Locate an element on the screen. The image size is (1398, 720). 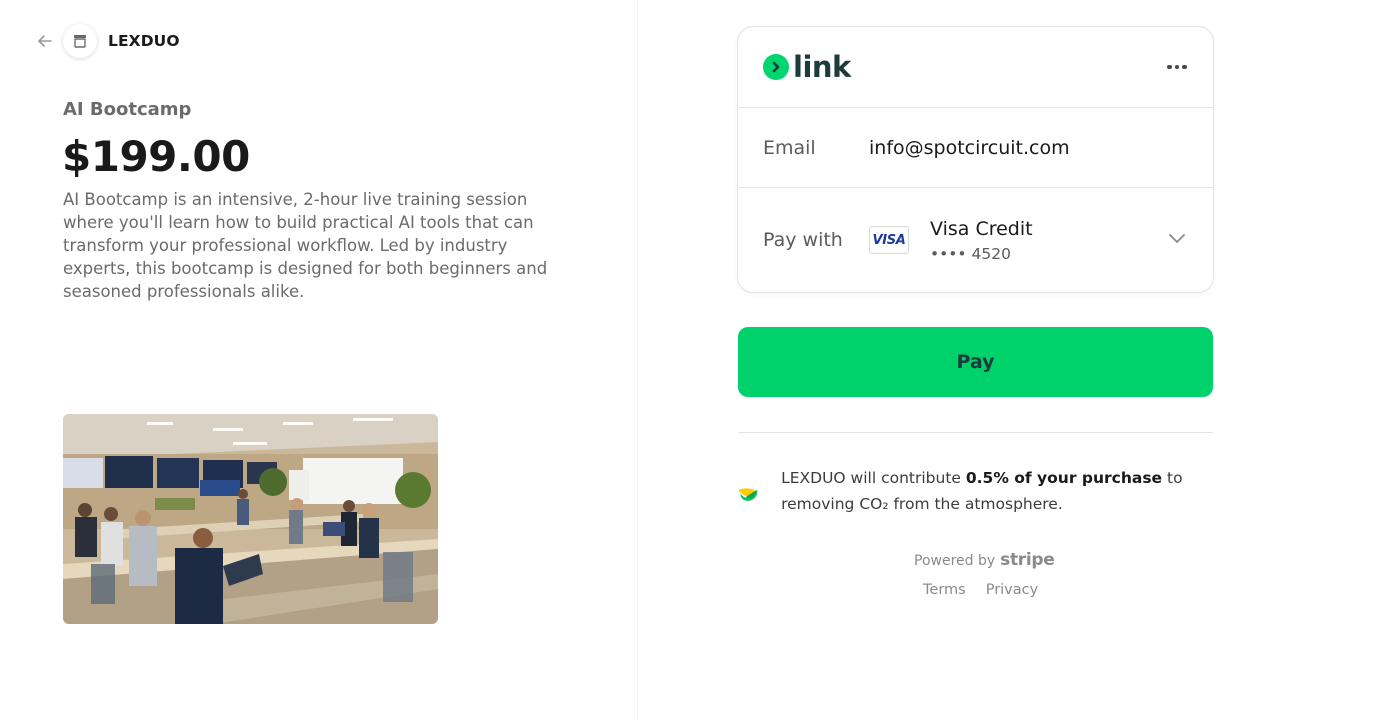
privacy-link: Privacy is located at coordinates (1012, 590).